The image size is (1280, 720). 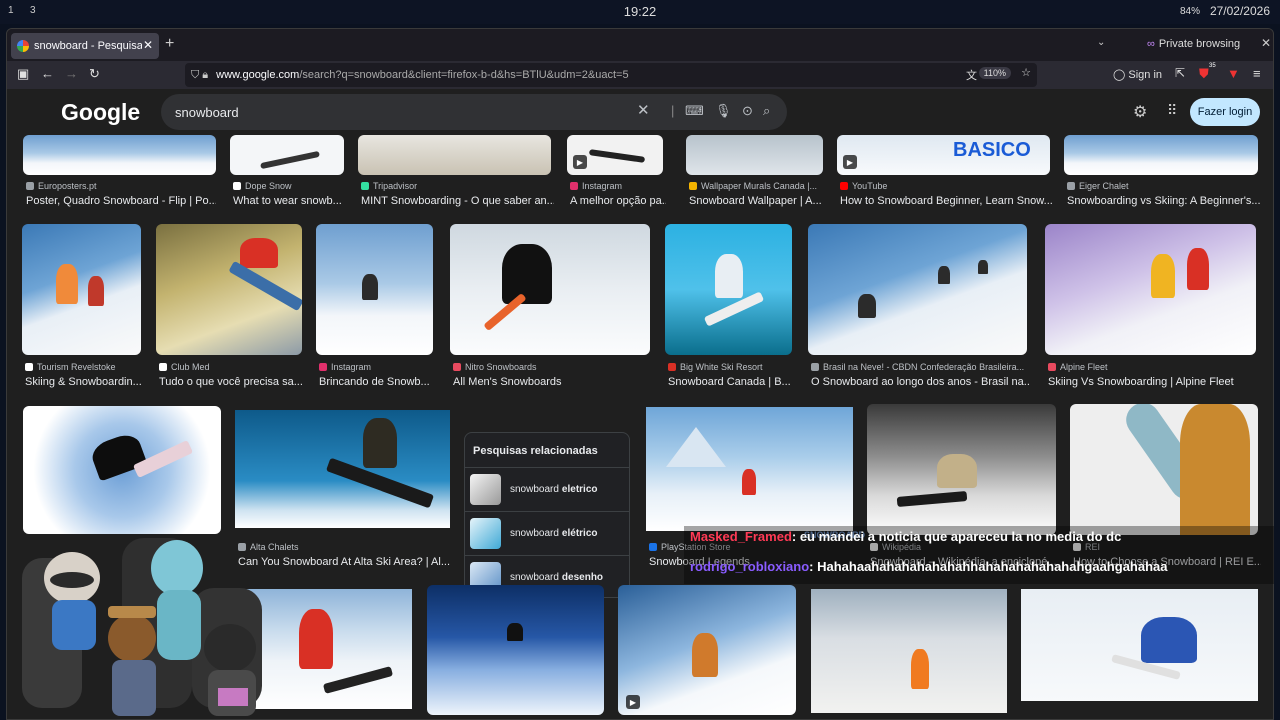 I want to click on clear-icon: ✕, so click(x=643, y=110).